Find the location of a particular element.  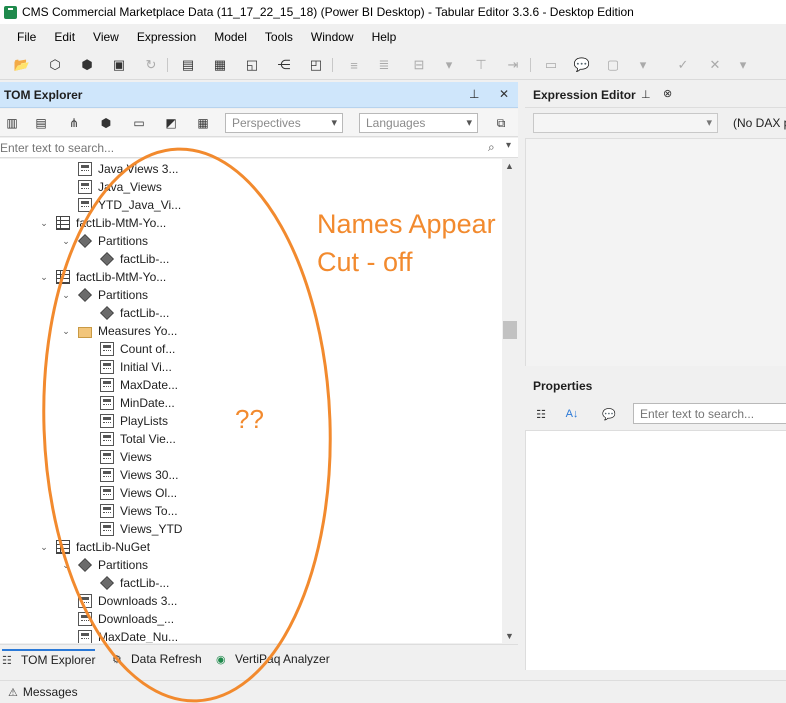

script-icon: ◰ is located at coordinates (316, 65).